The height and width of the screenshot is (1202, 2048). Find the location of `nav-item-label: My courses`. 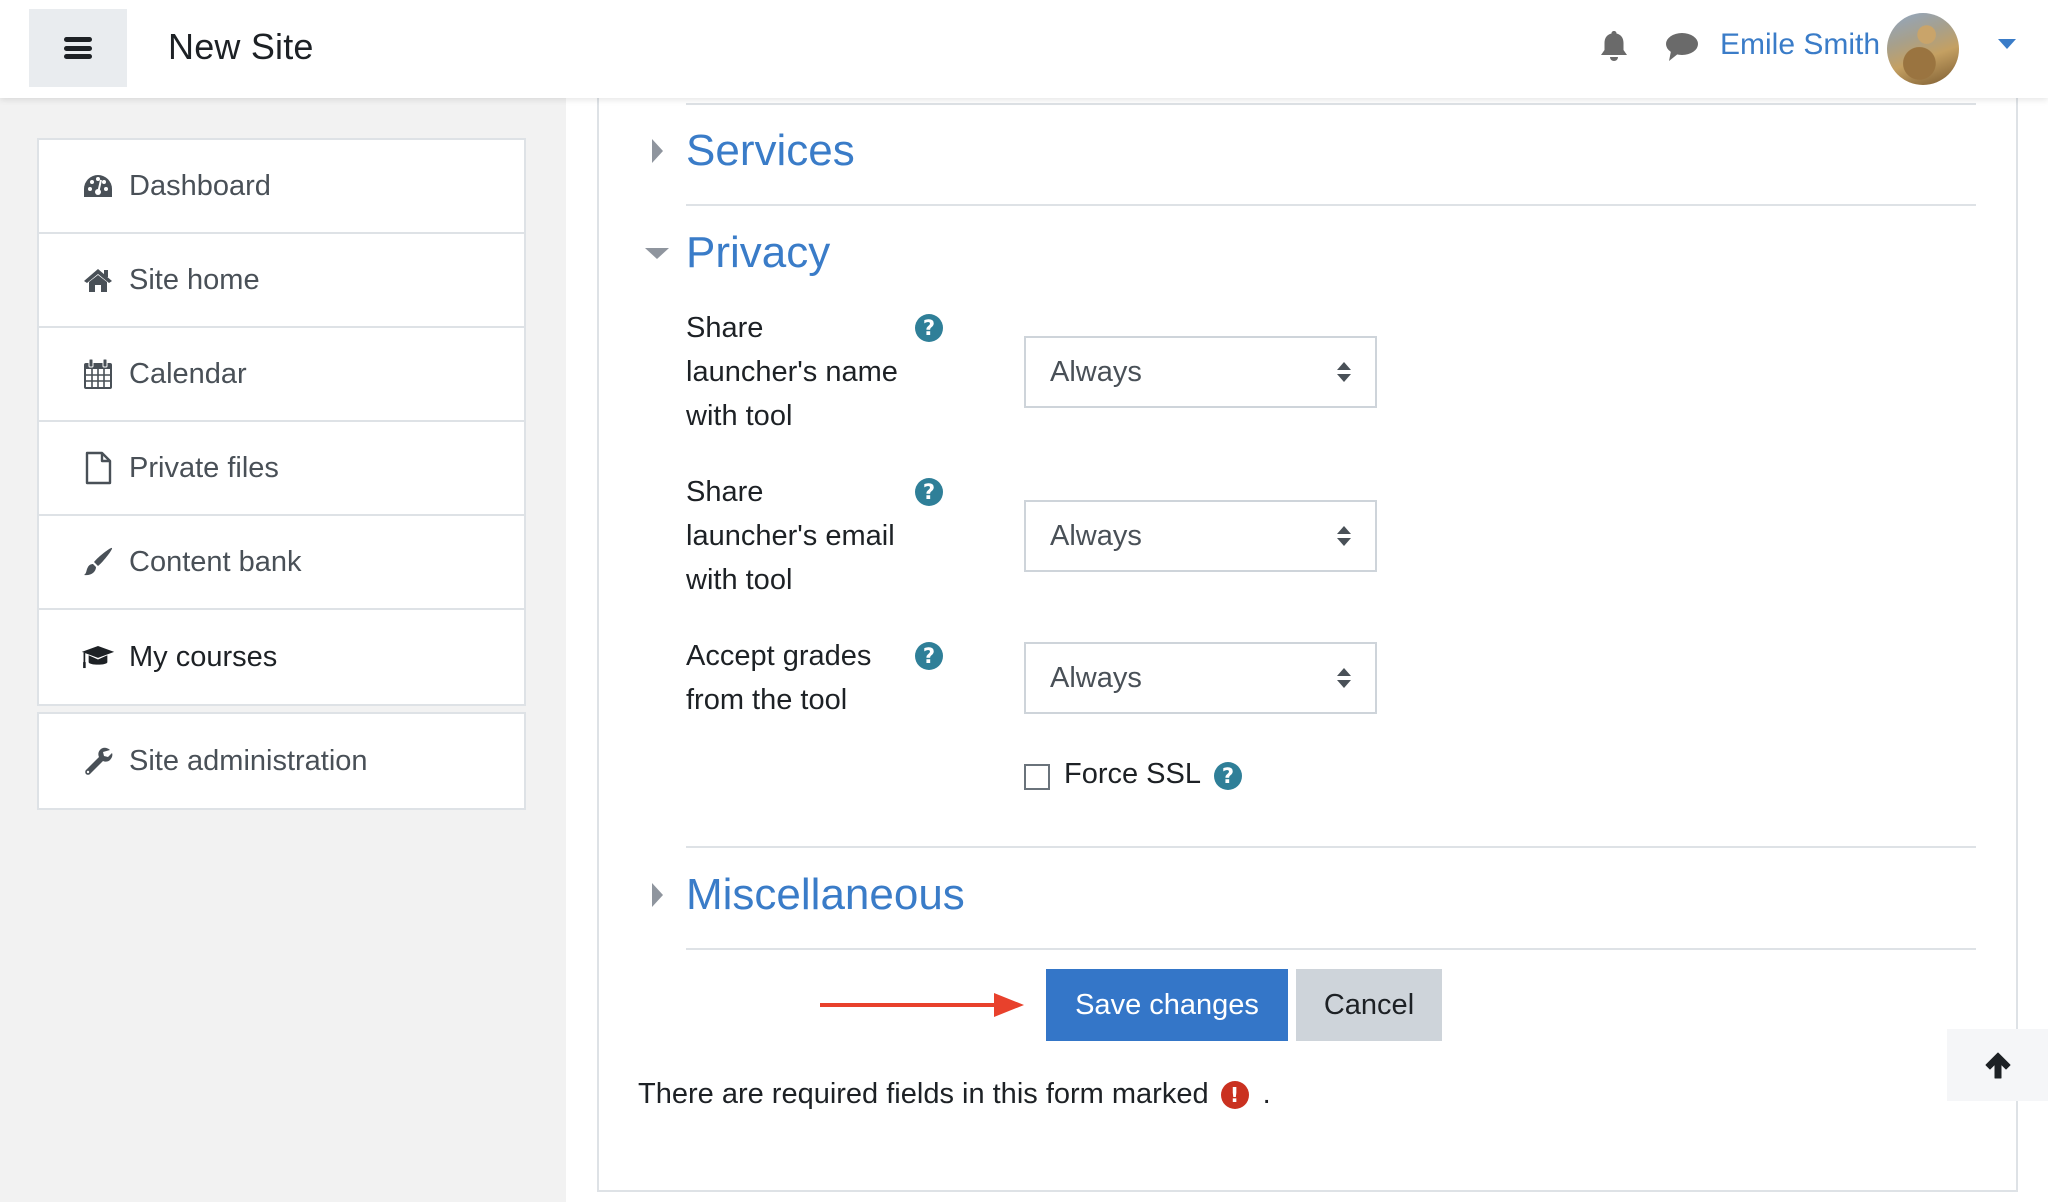

nav-item-label: My courses is located at coordinates (203, 656).